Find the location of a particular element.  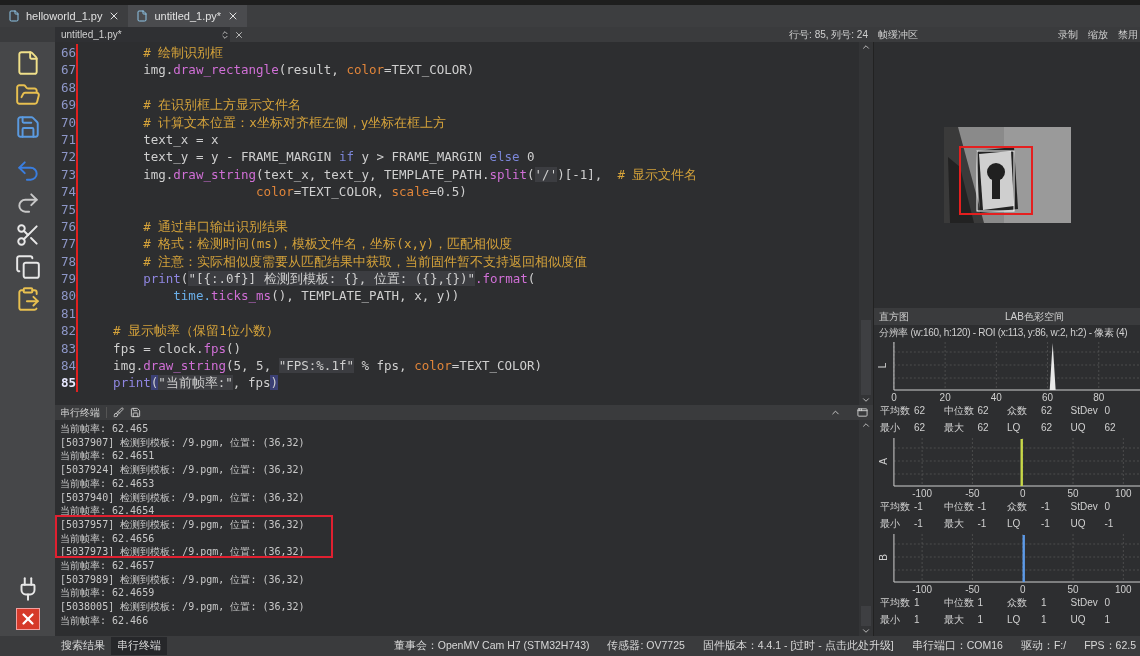

stop-button is located at coordinates (27, 619).